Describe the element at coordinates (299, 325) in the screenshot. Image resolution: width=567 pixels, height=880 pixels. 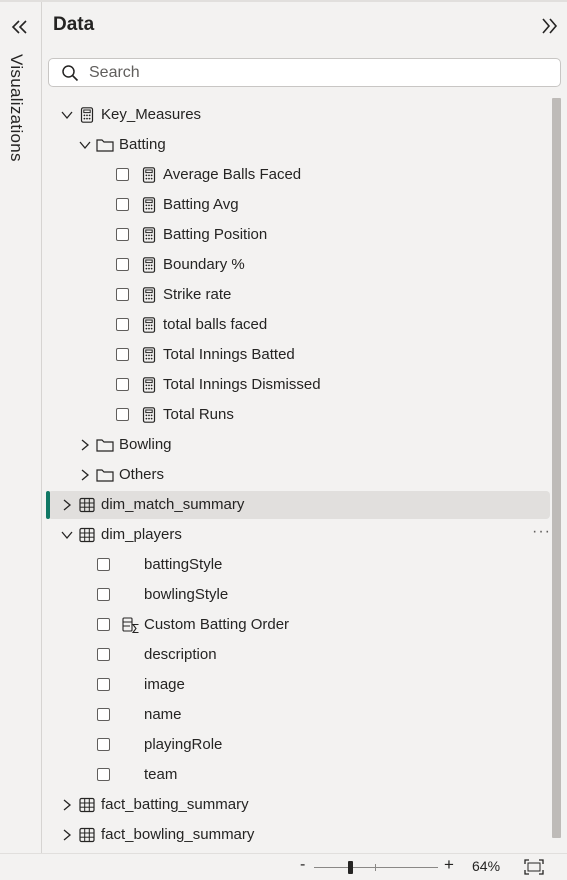
I see `measure-item: total balls faced` at that location.